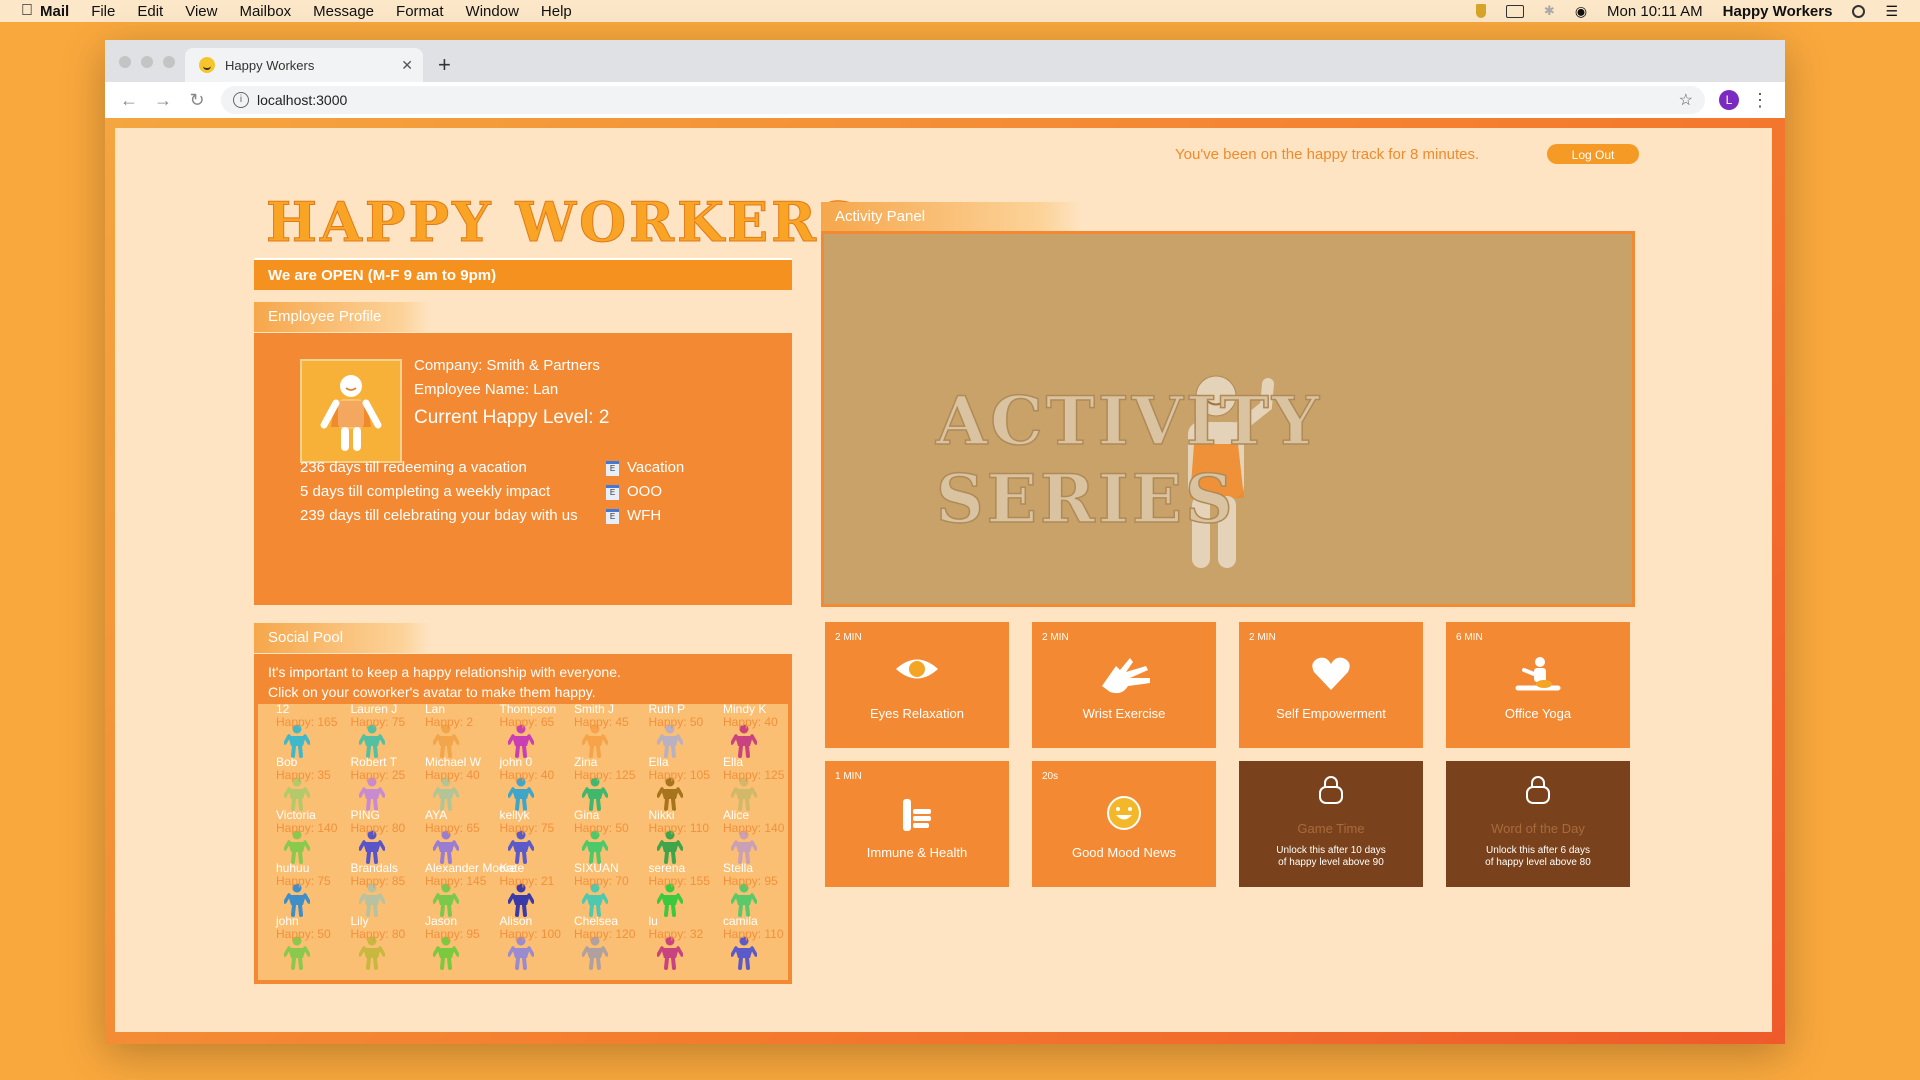 Image resolution: width=1920 pixels, height=1080 pixels. I want to click on forward-icon: →, so click(163, 100).